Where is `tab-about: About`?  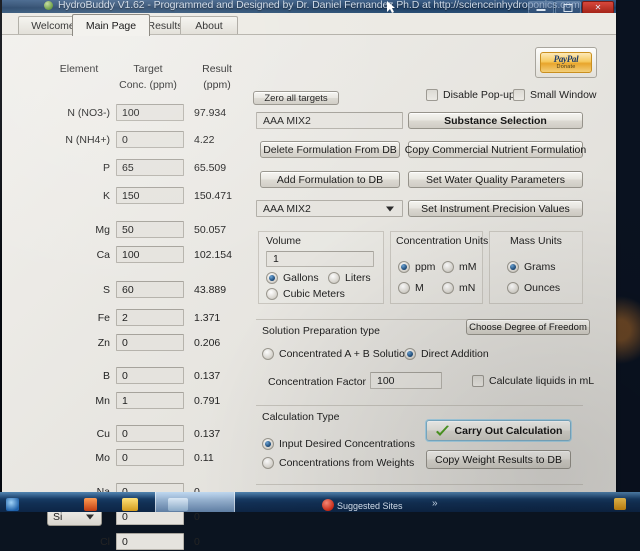
tab-about: About is located at coordinates (209, 25).